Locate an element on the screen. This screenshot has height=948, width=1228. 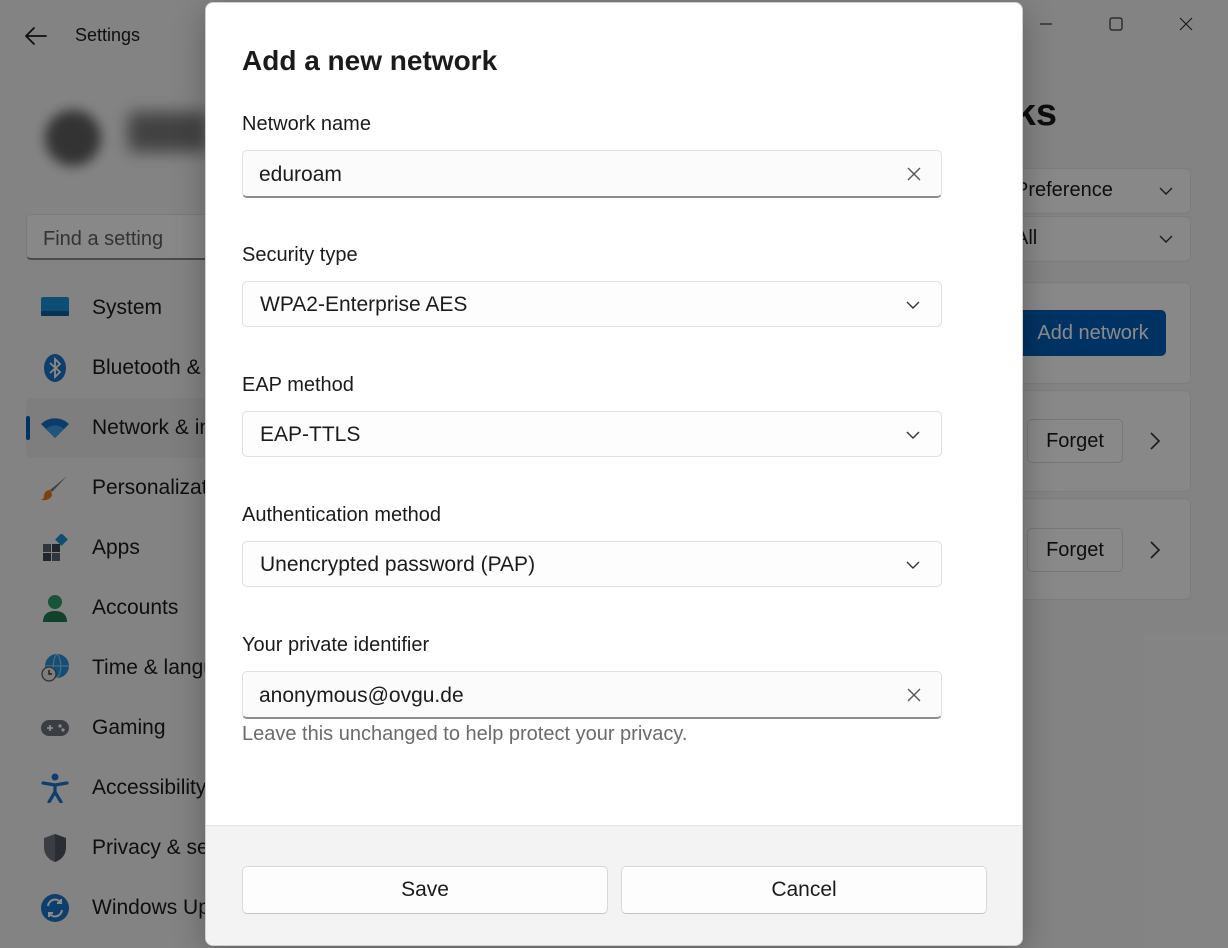
auth-method-select: Unencrypted password (PAP) is located at coordinates (592, 564).